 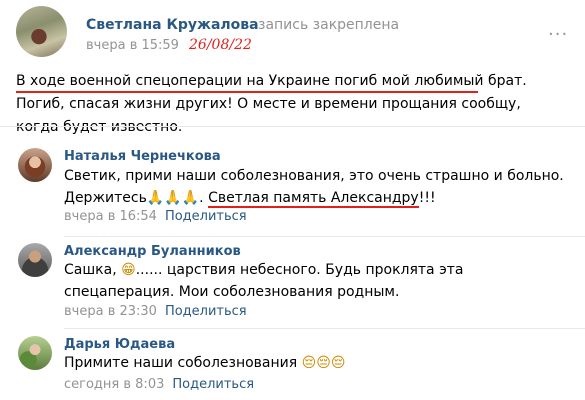 I want to click on comment-time: сегодня в 8:03, so click(x=114, y=384).